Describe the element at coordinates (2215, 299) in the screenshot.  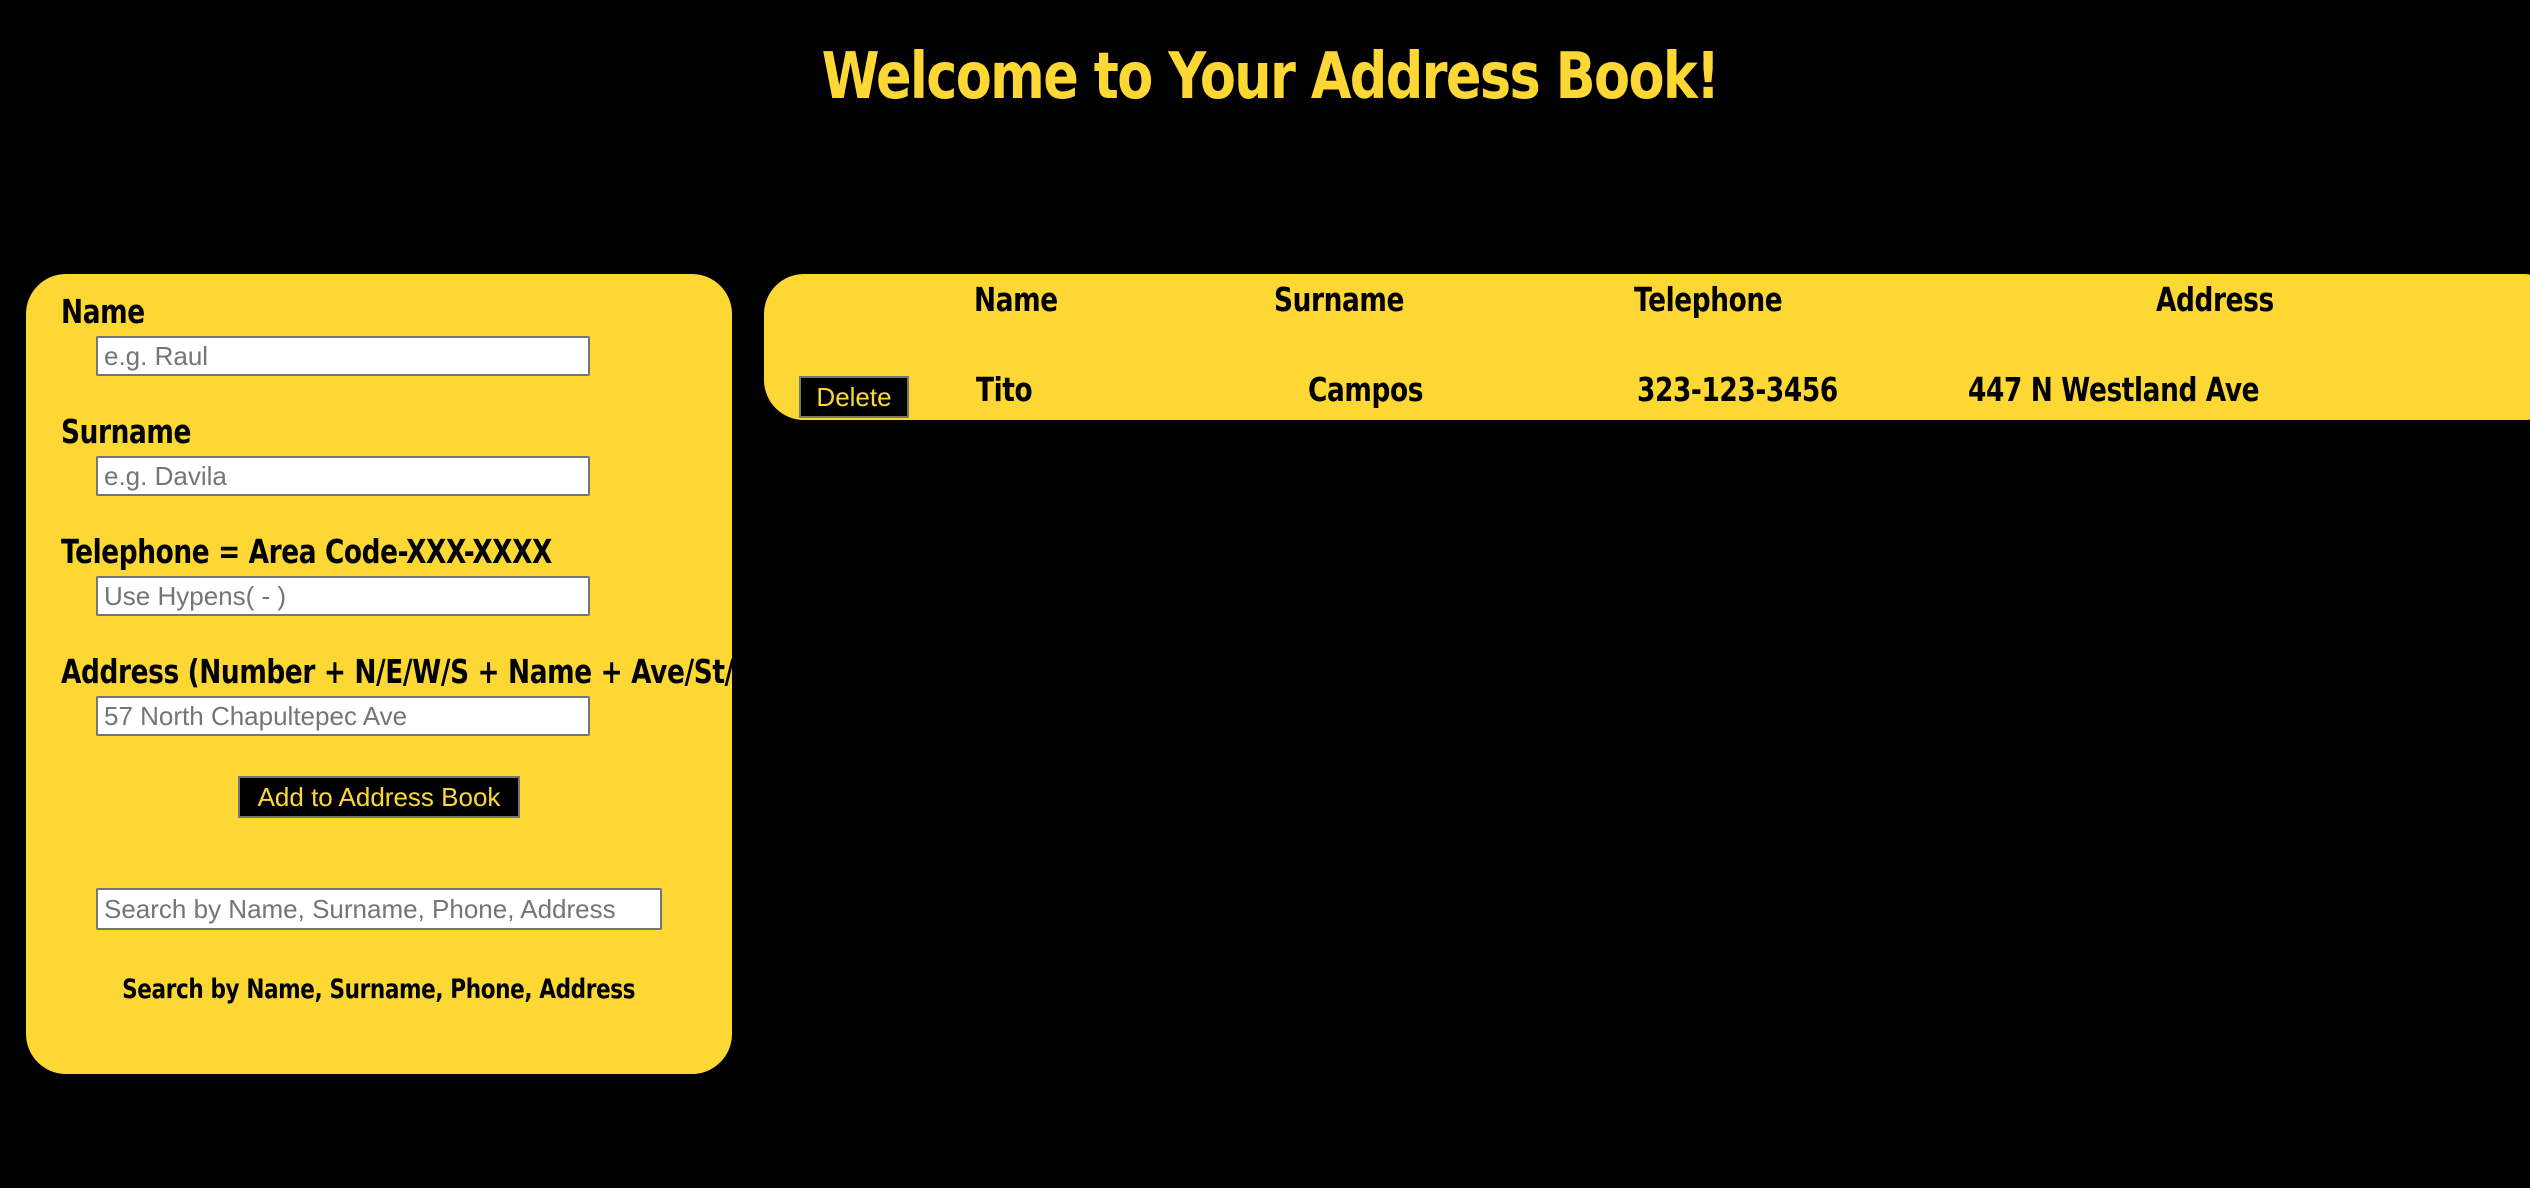
I see `column-header-address: Address` at that location.